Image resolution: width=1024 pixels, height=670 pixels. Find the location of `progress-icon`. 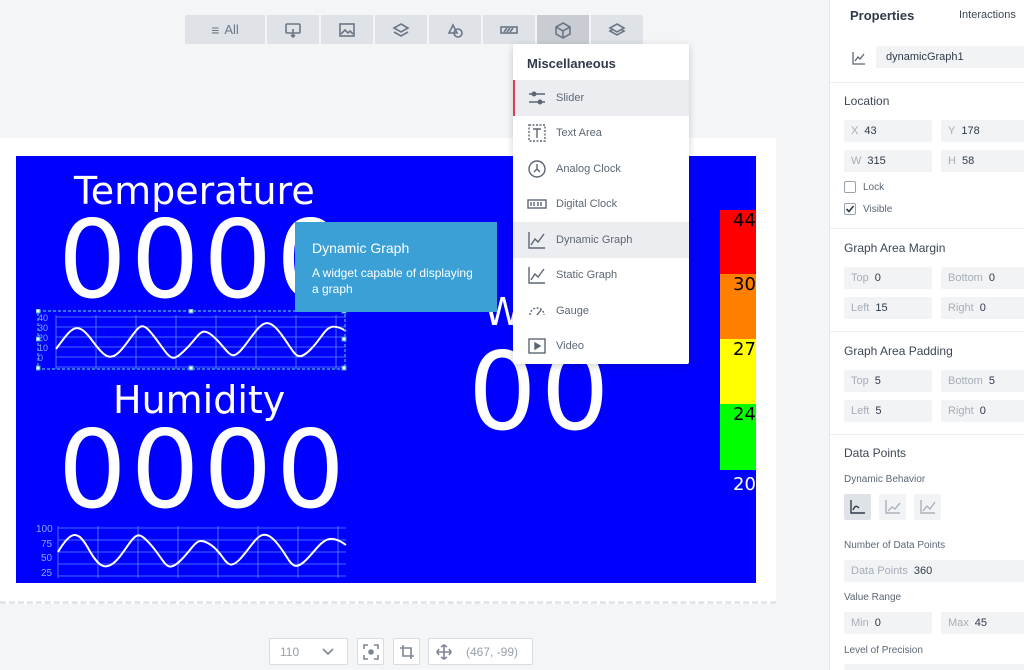

progress-icon is located at coordinates (509, 29).